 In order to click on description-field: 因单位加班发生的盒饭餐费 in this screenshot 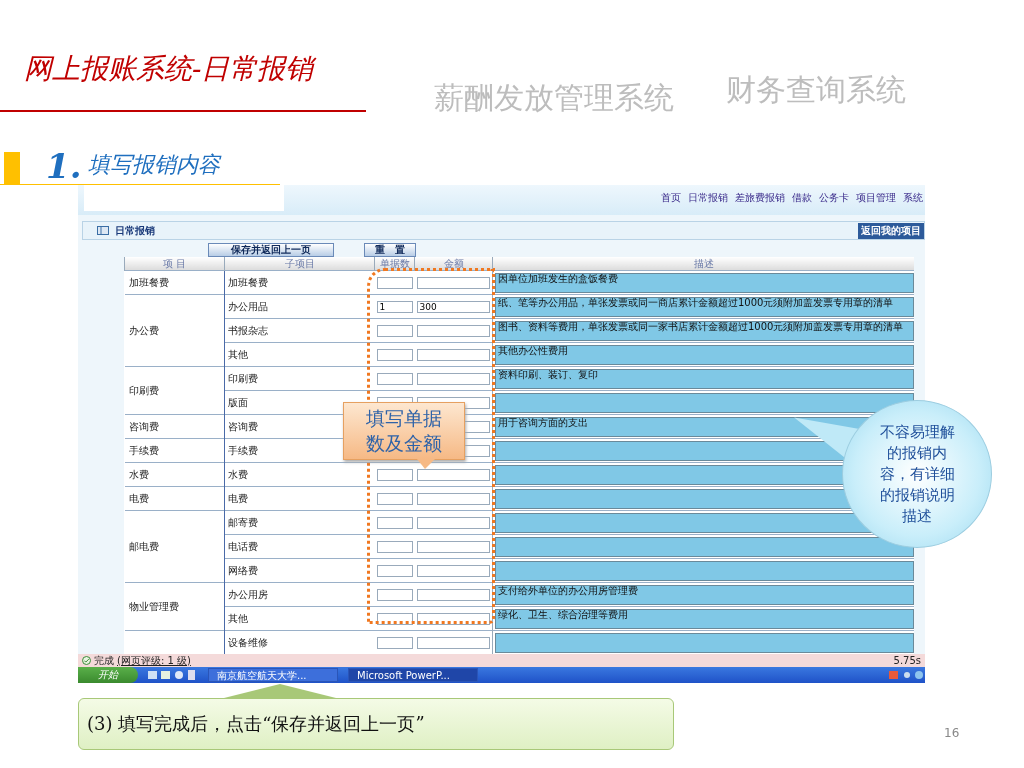, I will do `click(704, 282)`.